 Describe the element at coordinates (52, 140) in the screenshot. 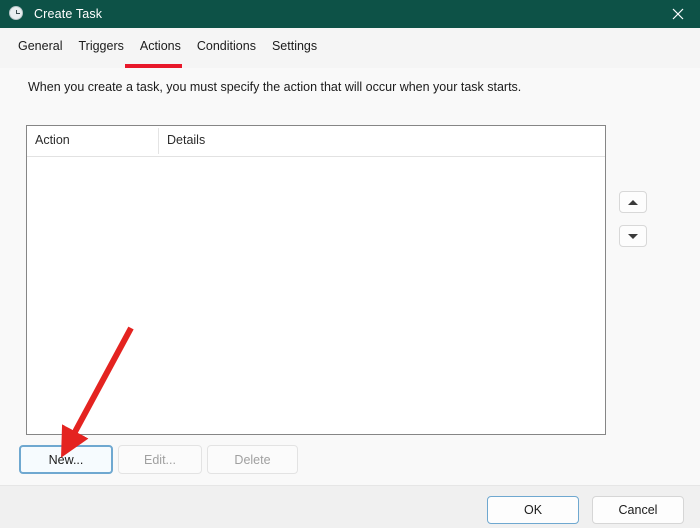

I see `column-header-action: Action` at that location.